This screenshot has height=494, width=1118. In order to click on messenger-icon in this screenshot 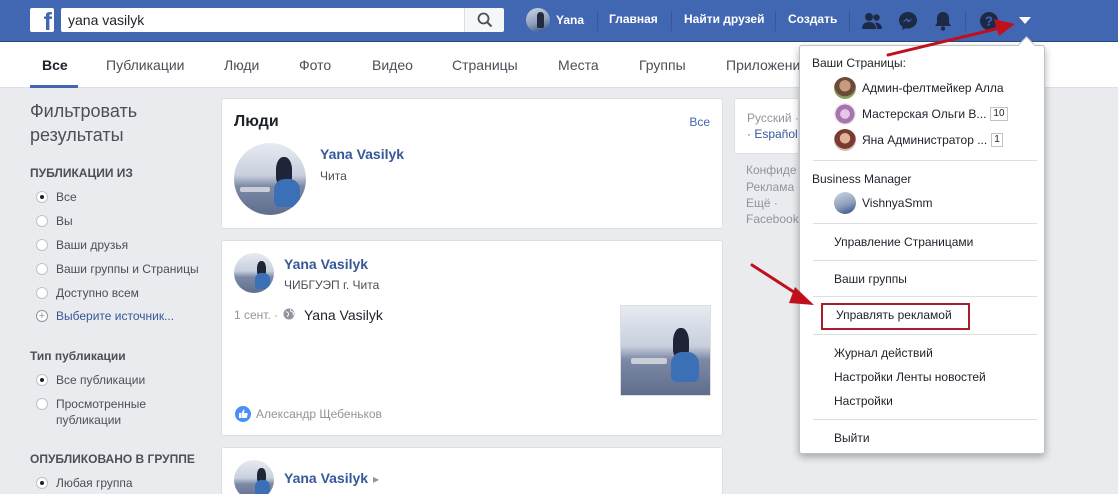, I will do `click(908, 21)`.